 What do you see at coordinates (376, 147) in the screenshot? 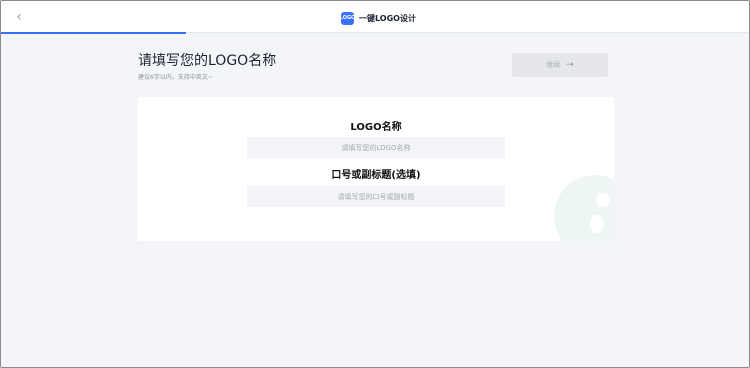
I see `logo-name-input` at bounding box center [376, 147].